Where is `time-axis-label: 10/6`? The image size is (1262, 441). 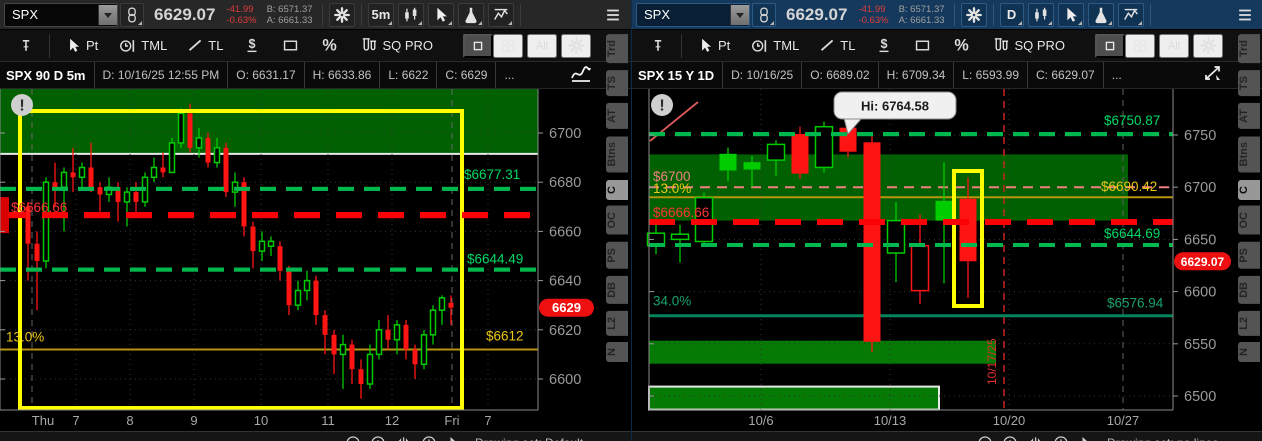 time-axis-label: 10/6 is located at coordinates (761, 420).